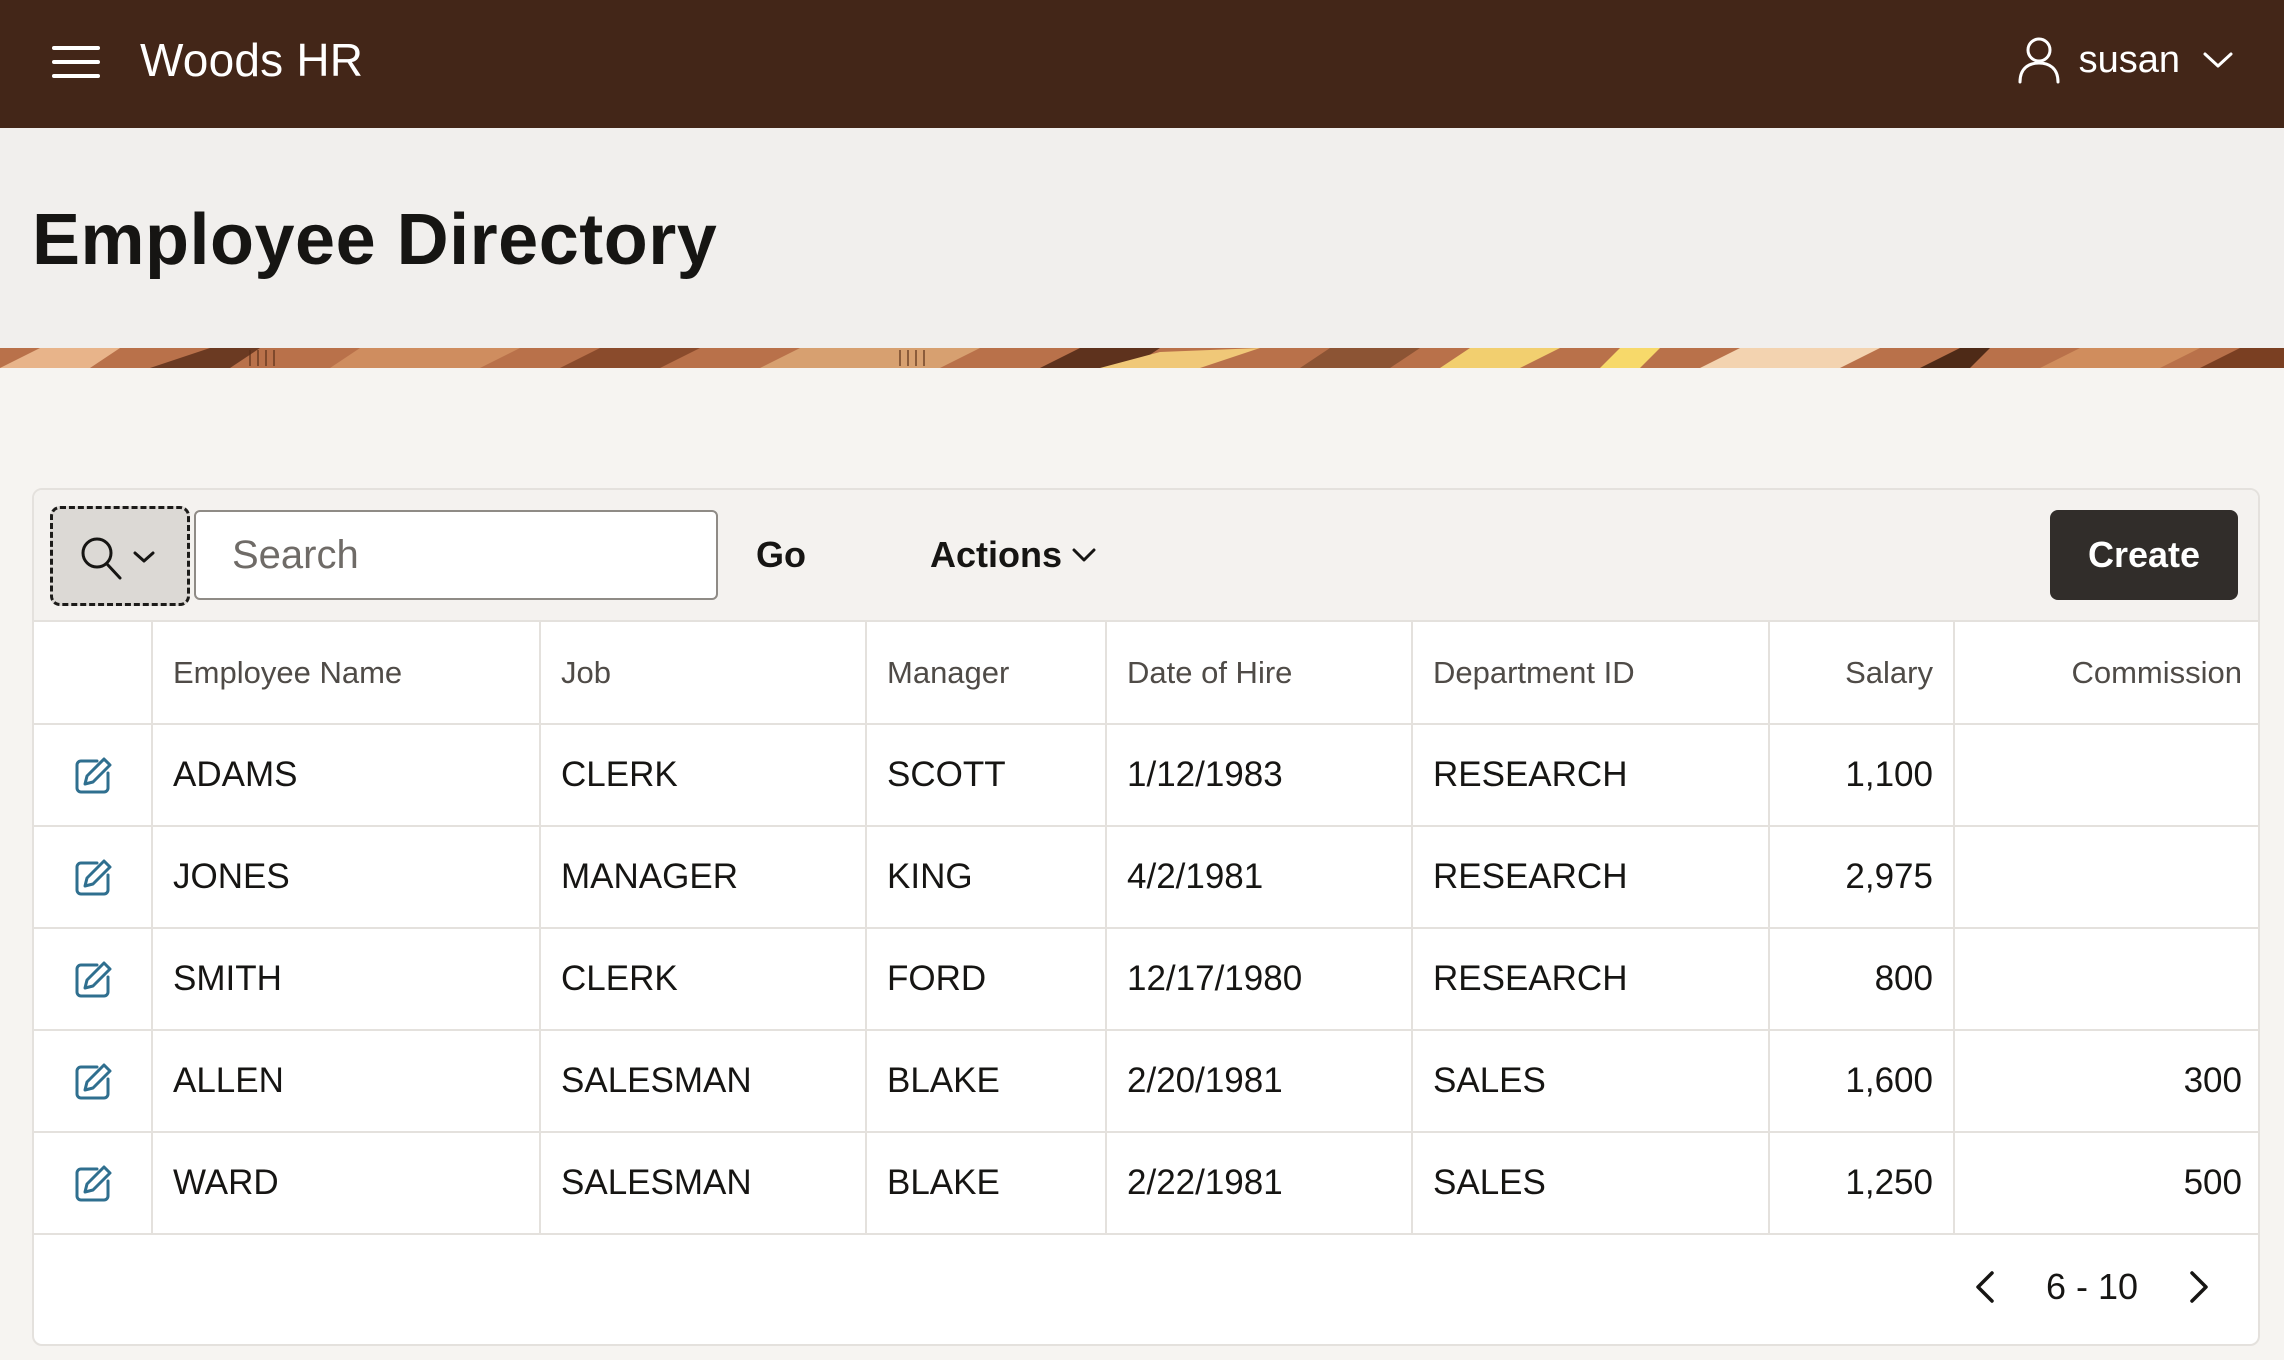 This screenshot has width=2284, height=1360. Describe the element at coordinates (101, 558) in the screenshot. I see `search-icon` at that location.